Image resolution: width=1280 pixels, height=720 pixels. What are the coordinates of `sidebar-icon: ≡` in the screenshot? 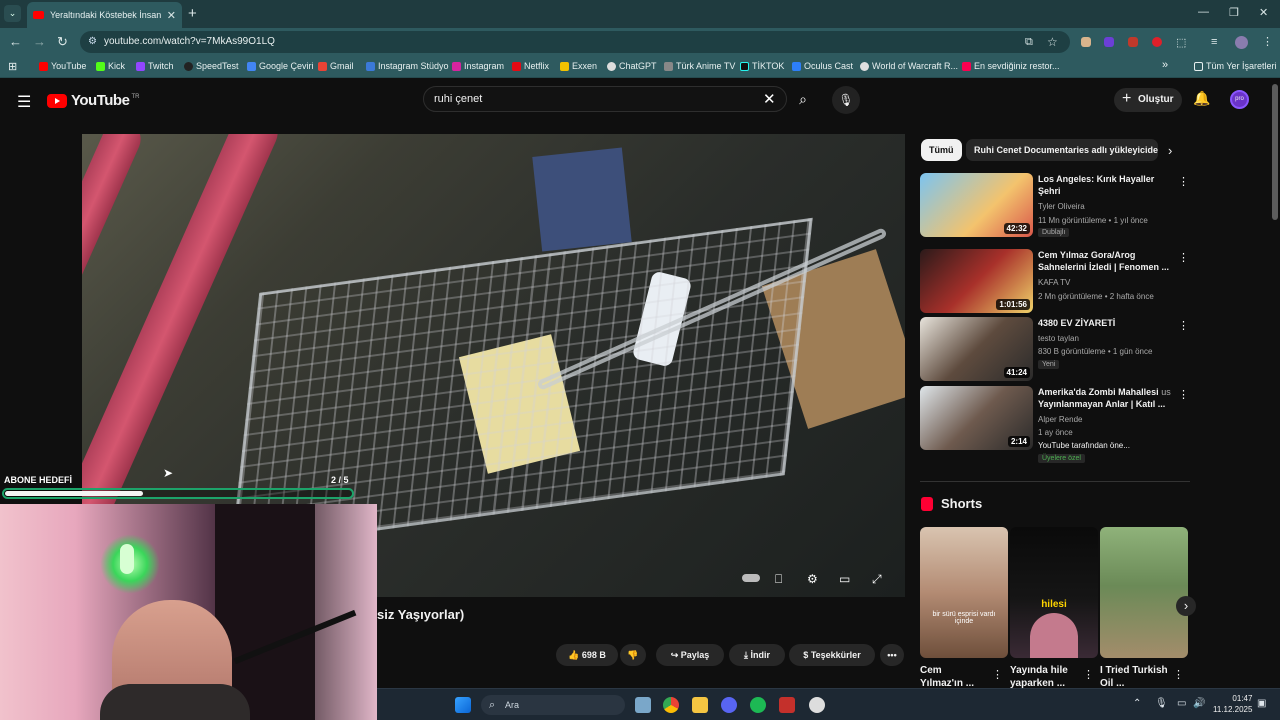 It's located at (1214, 42).